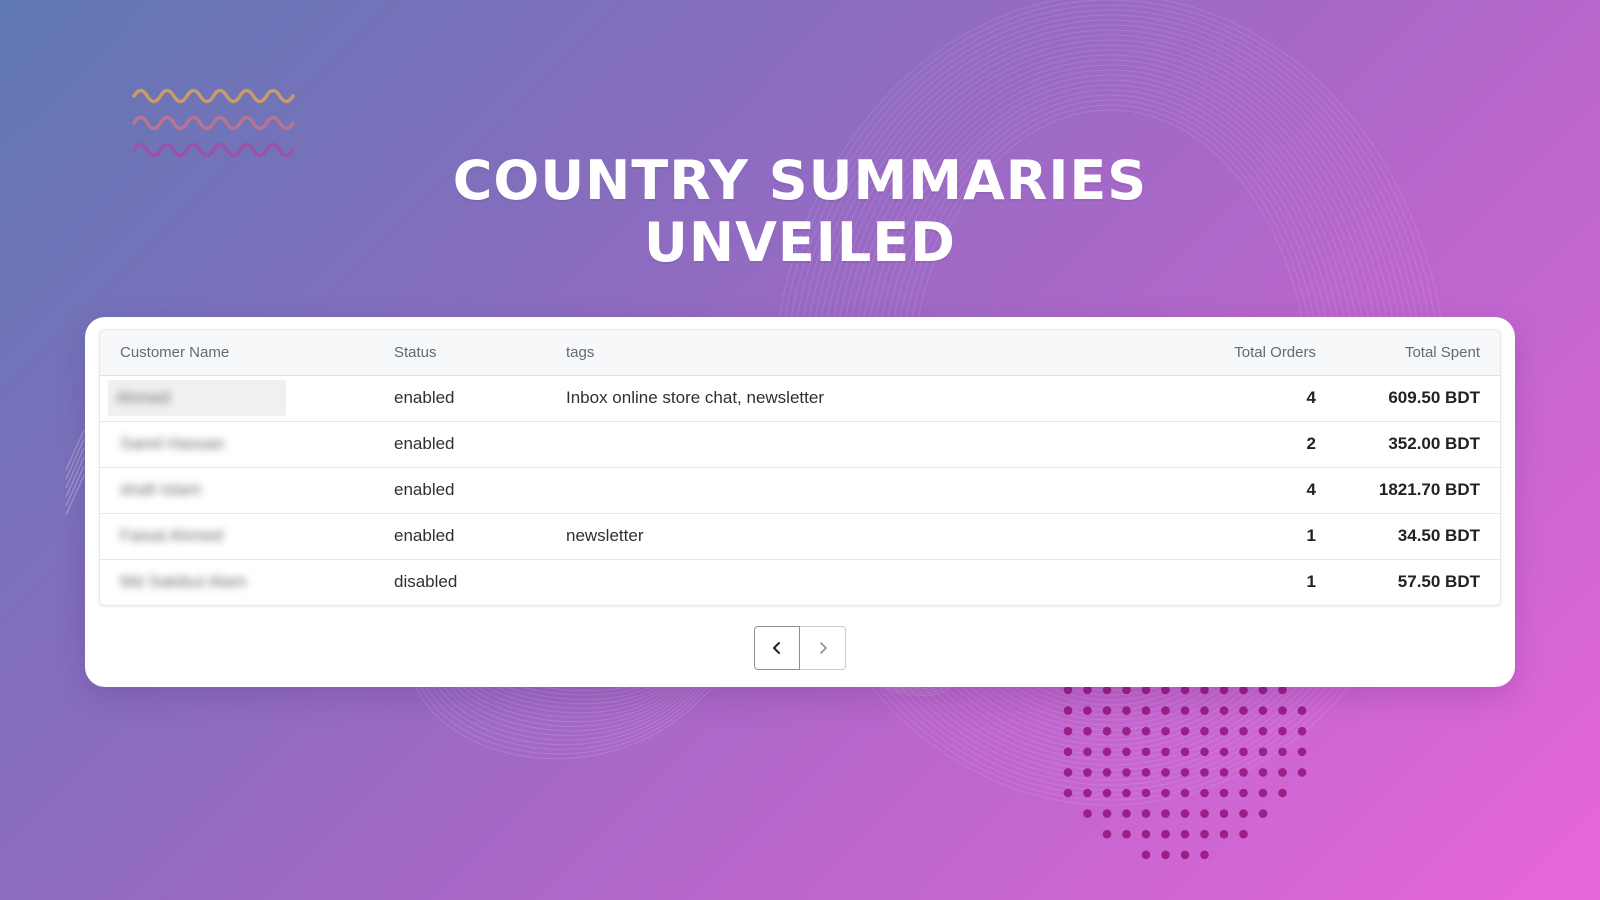 This screenshot has height=900, width=1600. What do you see at coordinates (183, 582) in the screenshot?
I see `customer-name: Md Sakibul Alam` at bounding box center [183, 582].